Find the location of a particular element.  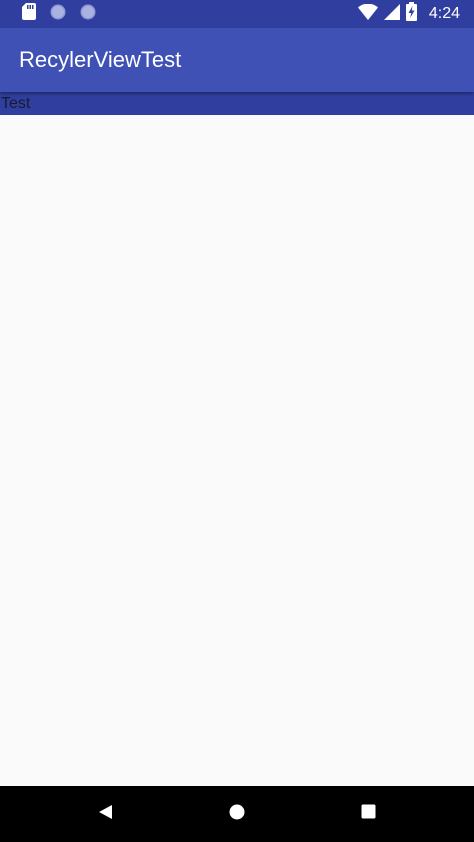

list-item-text: Test is located at coordinates (16, 103).